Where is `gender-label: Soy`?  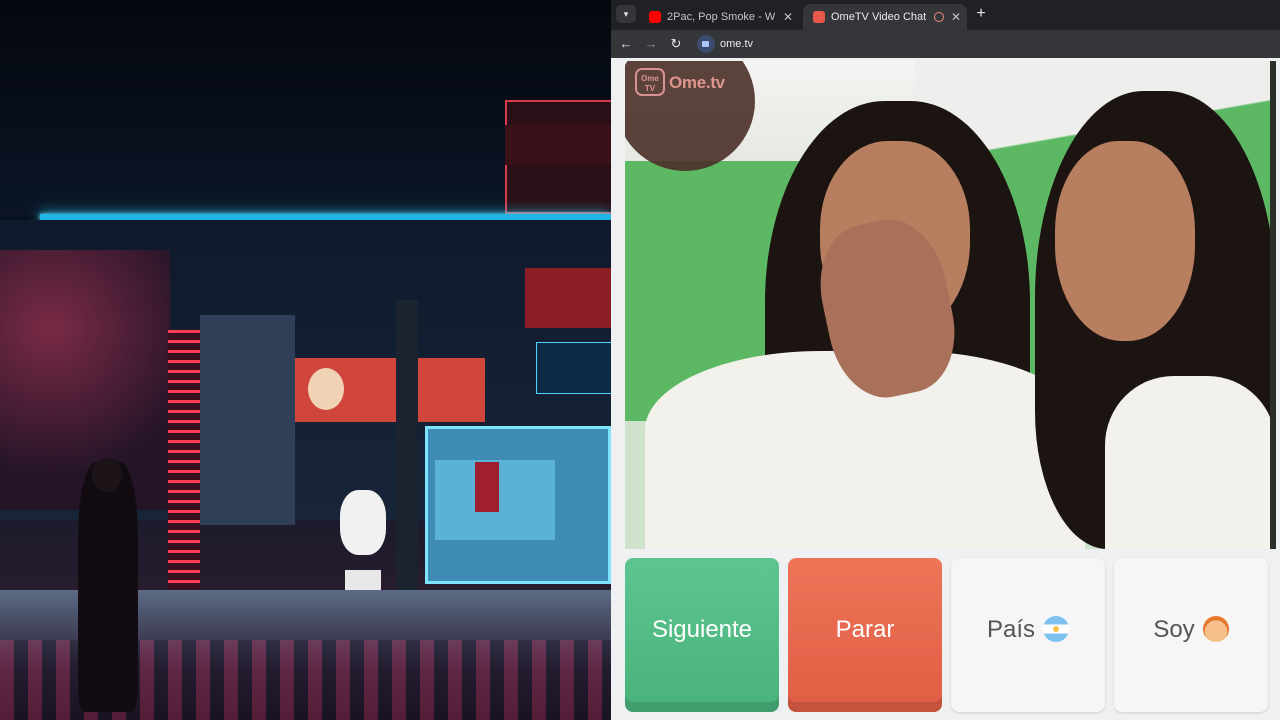 gender-label: Soy is located at coordinates (1174, 629).